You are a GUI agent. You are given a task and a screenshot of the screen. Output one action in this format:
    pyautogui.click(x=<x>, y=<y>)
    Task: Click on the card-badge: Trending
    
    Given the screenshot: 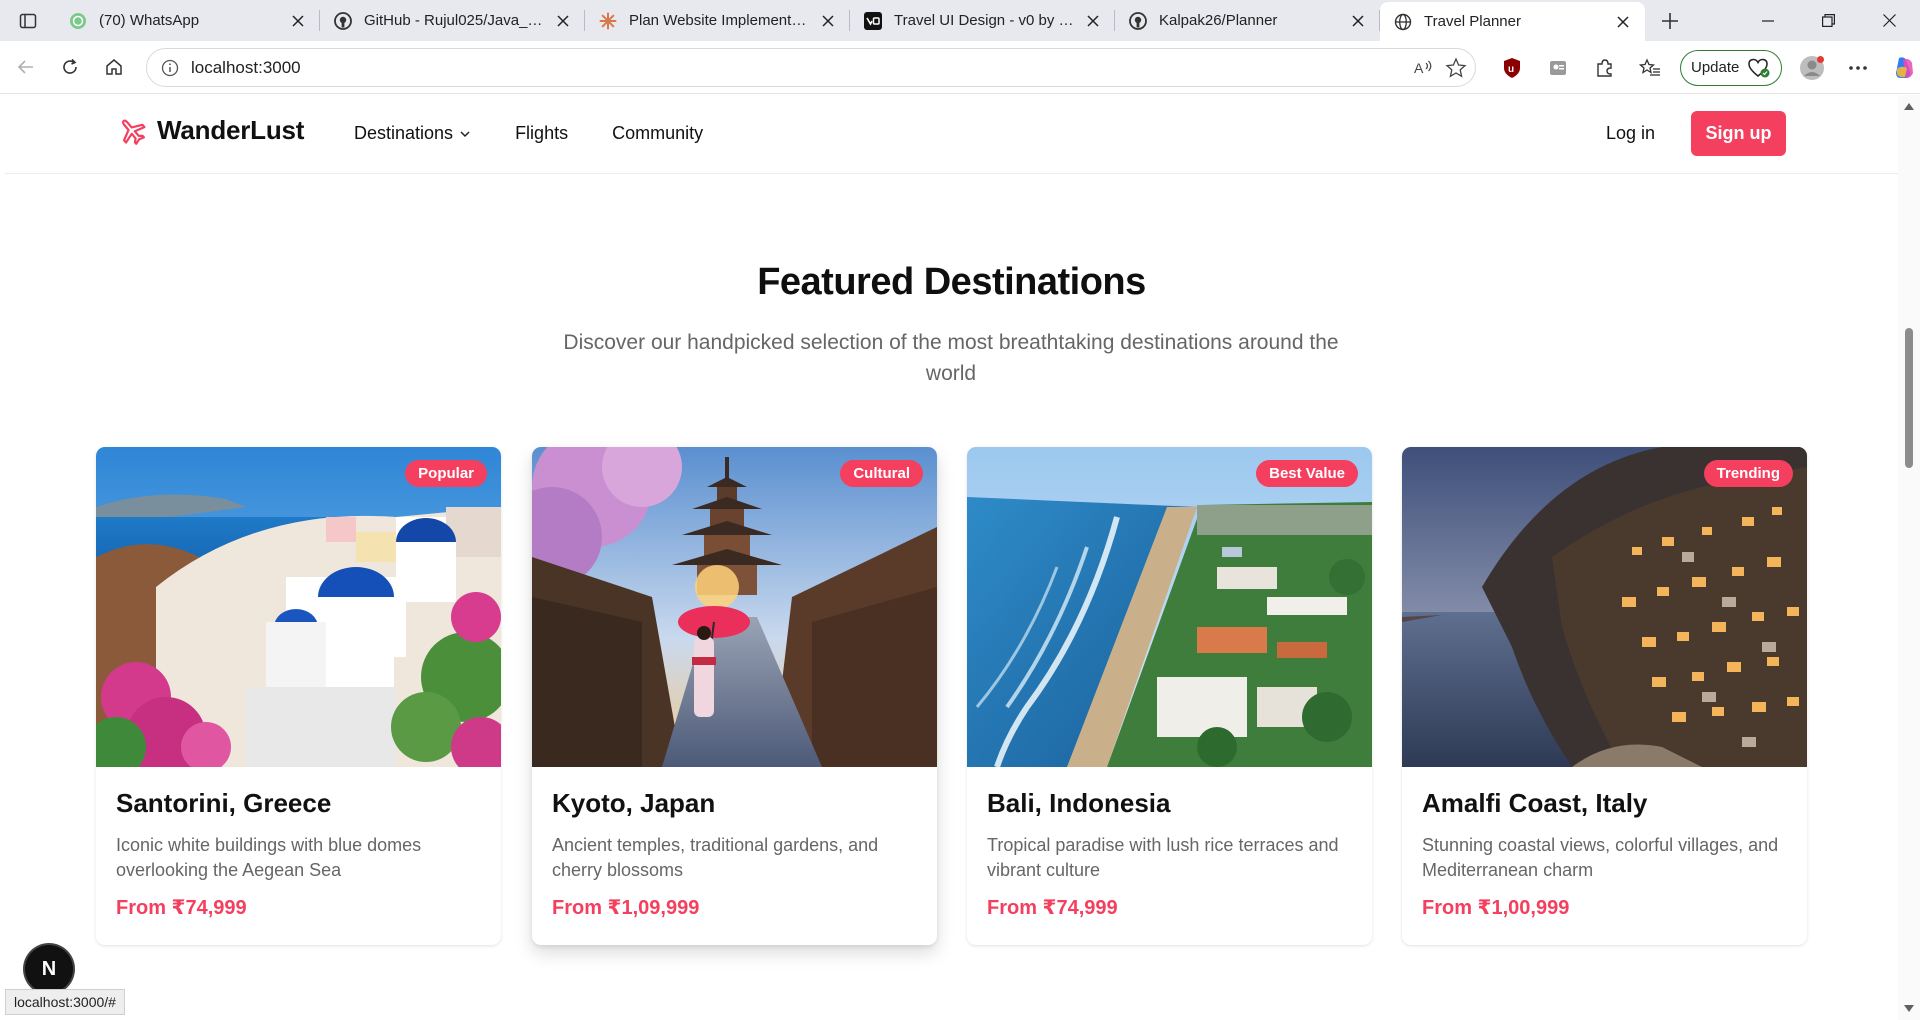 What is the action you would take?
    pyautogui.click(x=1748, y=473)
    